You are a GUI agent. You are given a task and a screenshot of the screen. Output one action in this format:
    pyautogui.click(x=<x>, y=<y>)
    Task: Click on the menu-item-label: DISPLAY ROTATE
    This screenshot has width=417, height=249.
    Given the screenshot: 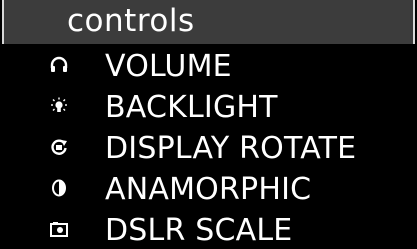 What is the action you would take?
    pyautogui.click(x=231, y=148)
    